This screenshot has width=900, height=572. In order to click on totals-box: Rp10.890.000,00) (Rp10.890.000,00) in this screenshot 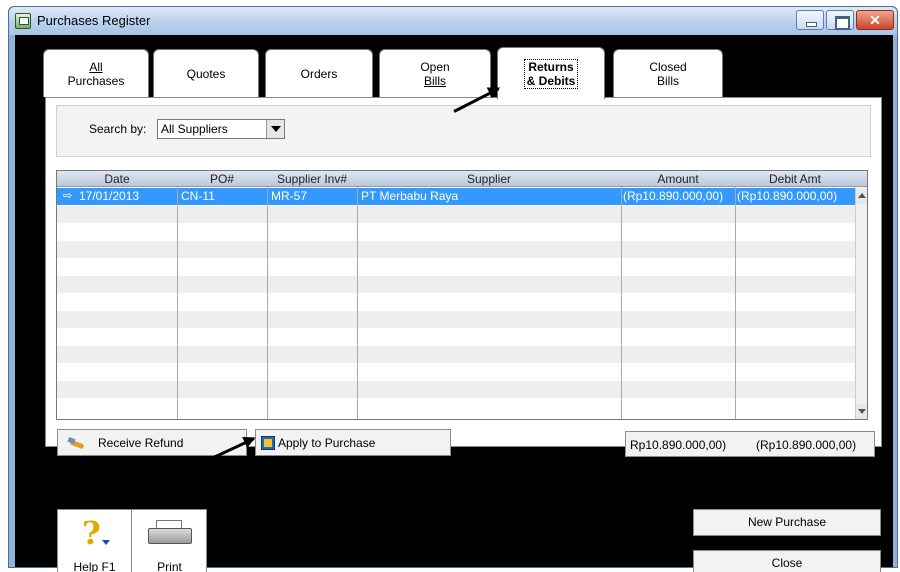, I will do `click(750, 444)`.